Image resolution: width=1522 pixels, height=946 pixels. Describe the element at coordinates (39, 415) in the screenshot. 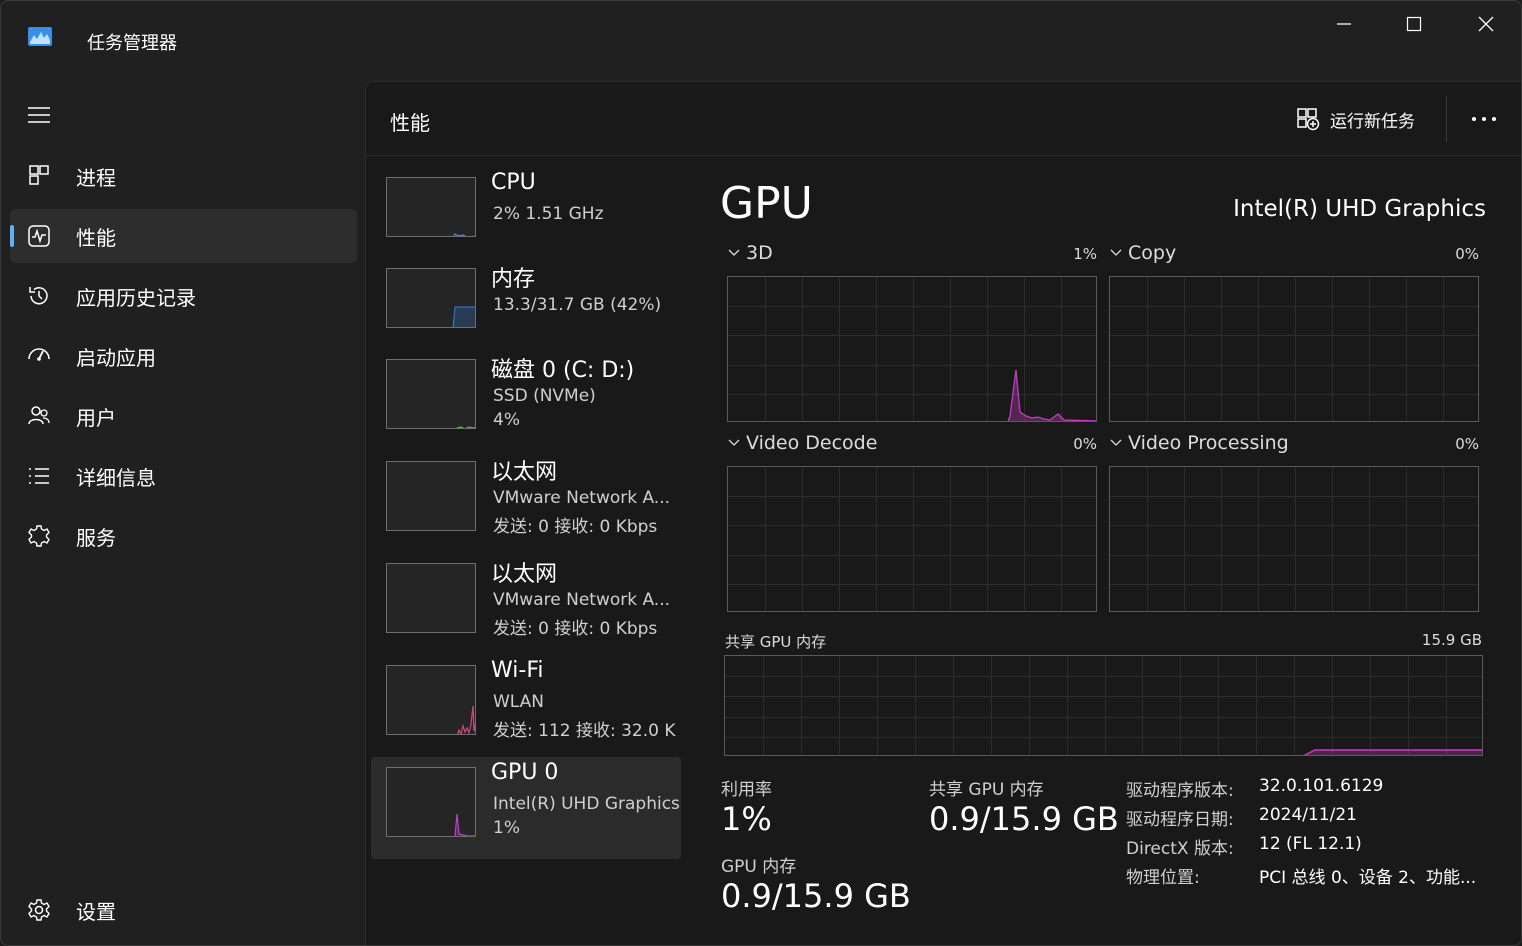

I see `users-icon` at that location.